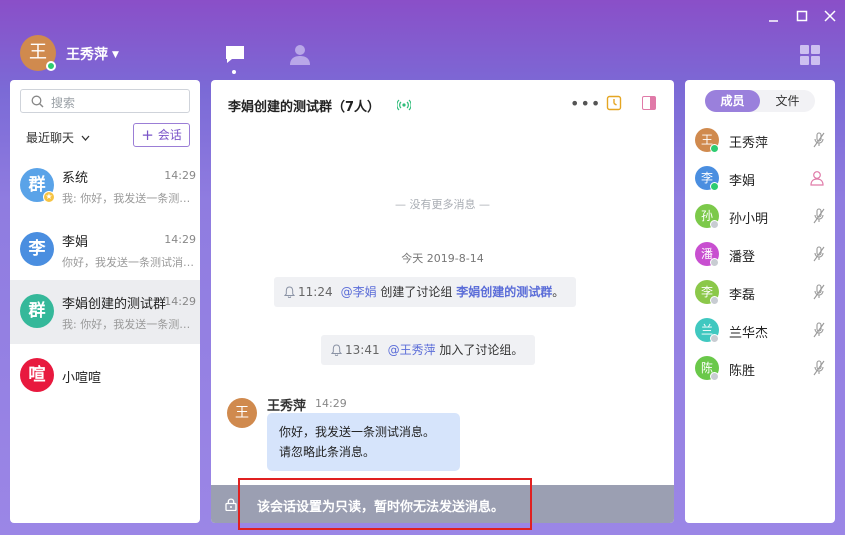  I want to click on system-message-time: 13:41, so click(362, 350).